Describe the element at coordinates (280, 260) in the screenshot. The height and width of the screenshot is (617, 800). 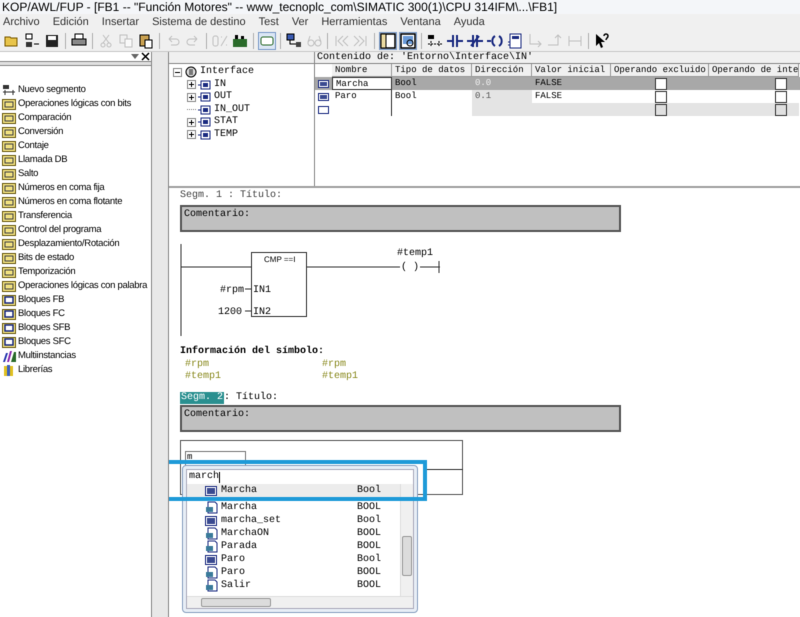
I see `box-title: CMP ==I` at that location.